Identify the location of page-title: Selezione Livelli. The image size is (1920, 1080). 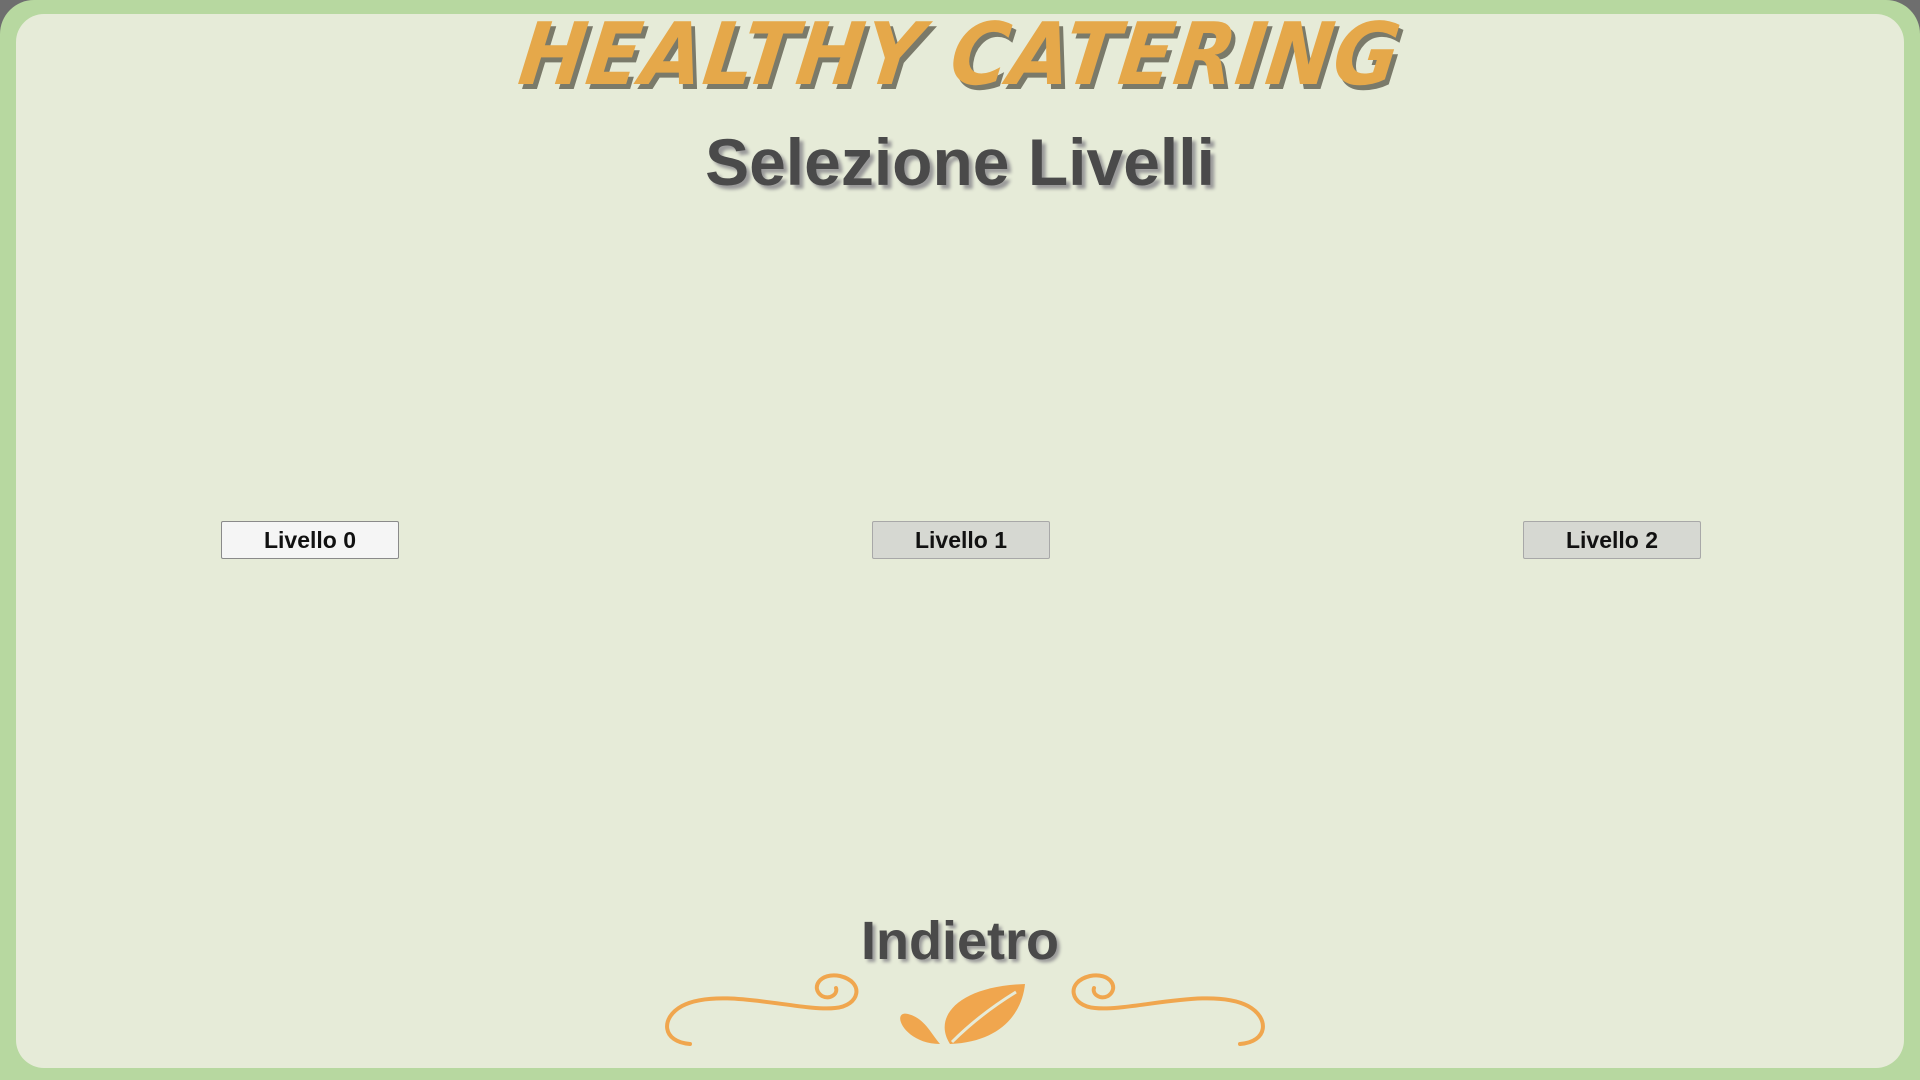
(960, 162).